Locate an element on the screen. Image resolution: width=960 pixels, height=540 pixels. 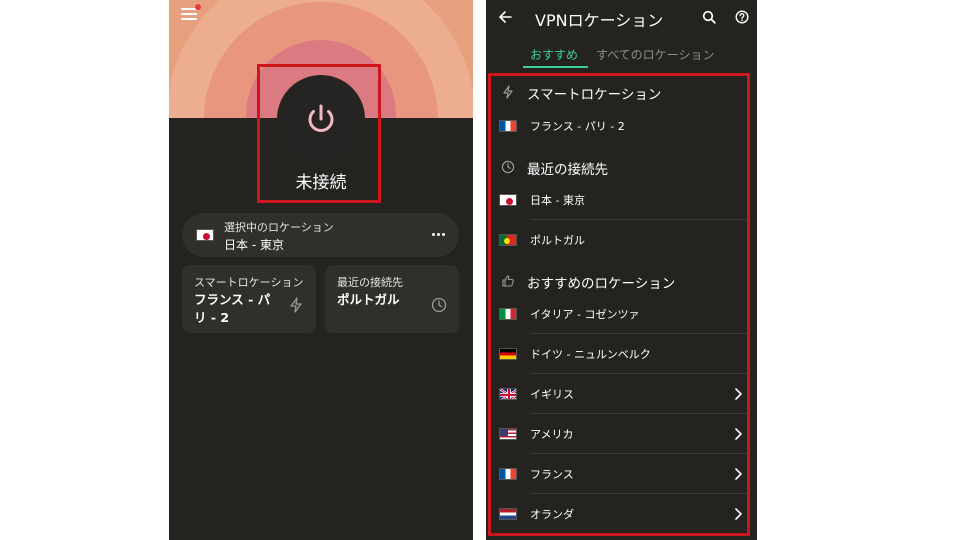
tab-recommended: おすすめ is located at coordinates (554, 54).